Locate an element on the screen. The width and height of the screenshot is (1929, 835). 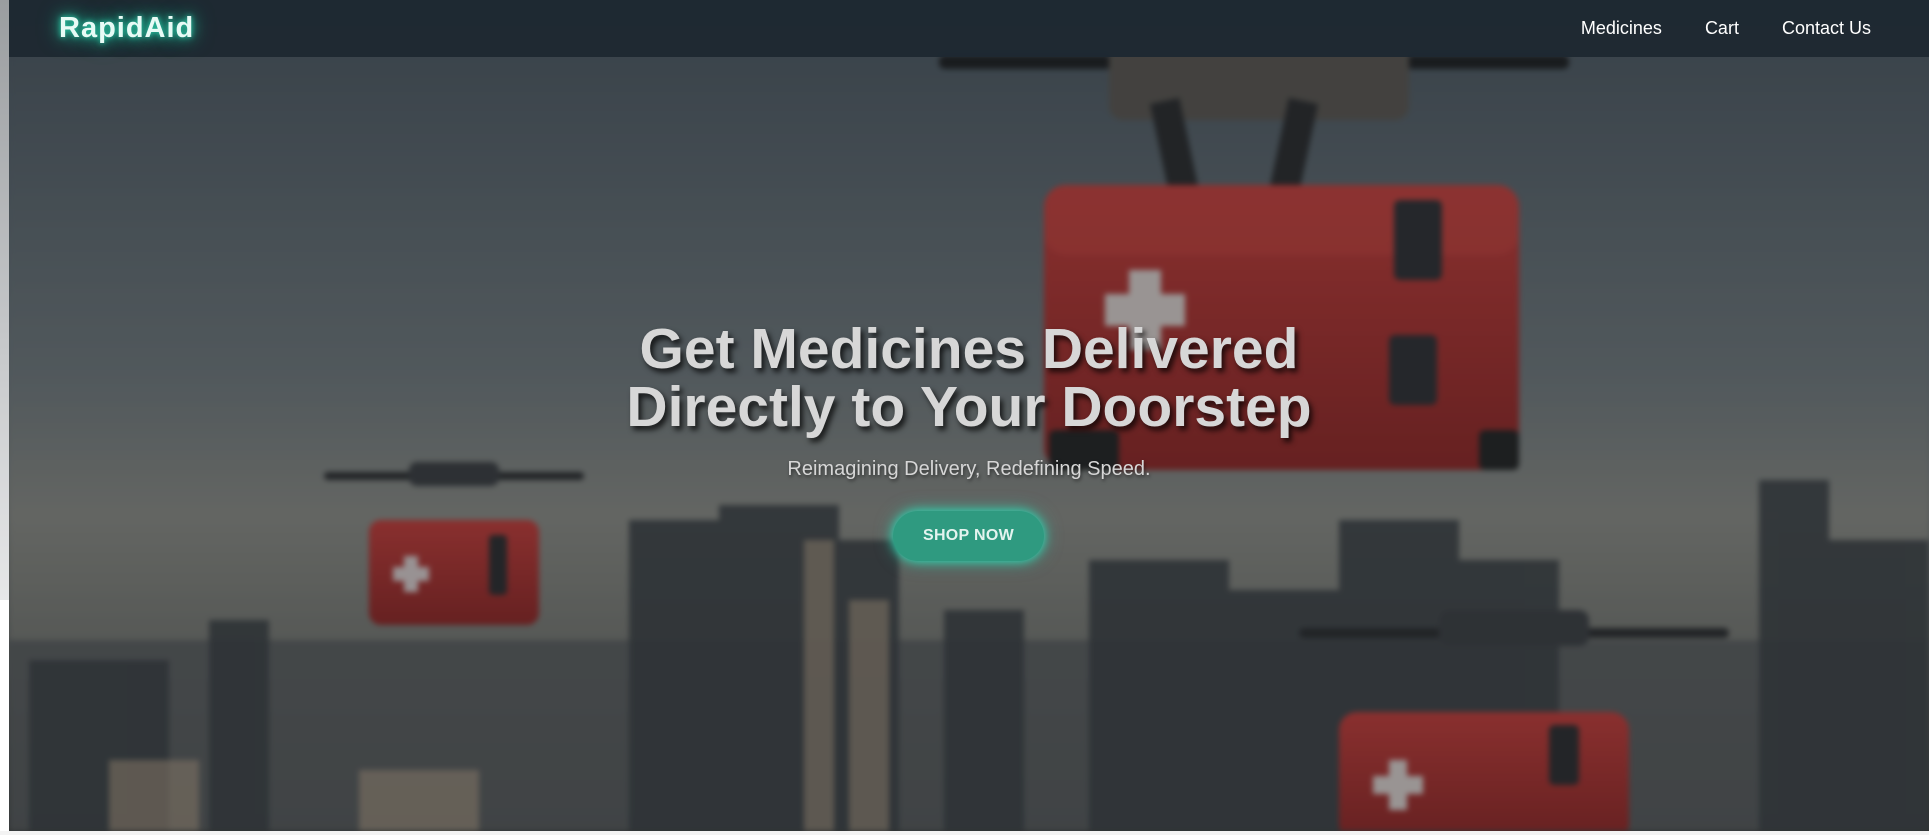
nav-links: Medicines Cart Contact Us is located at coordinates (1704, 28).